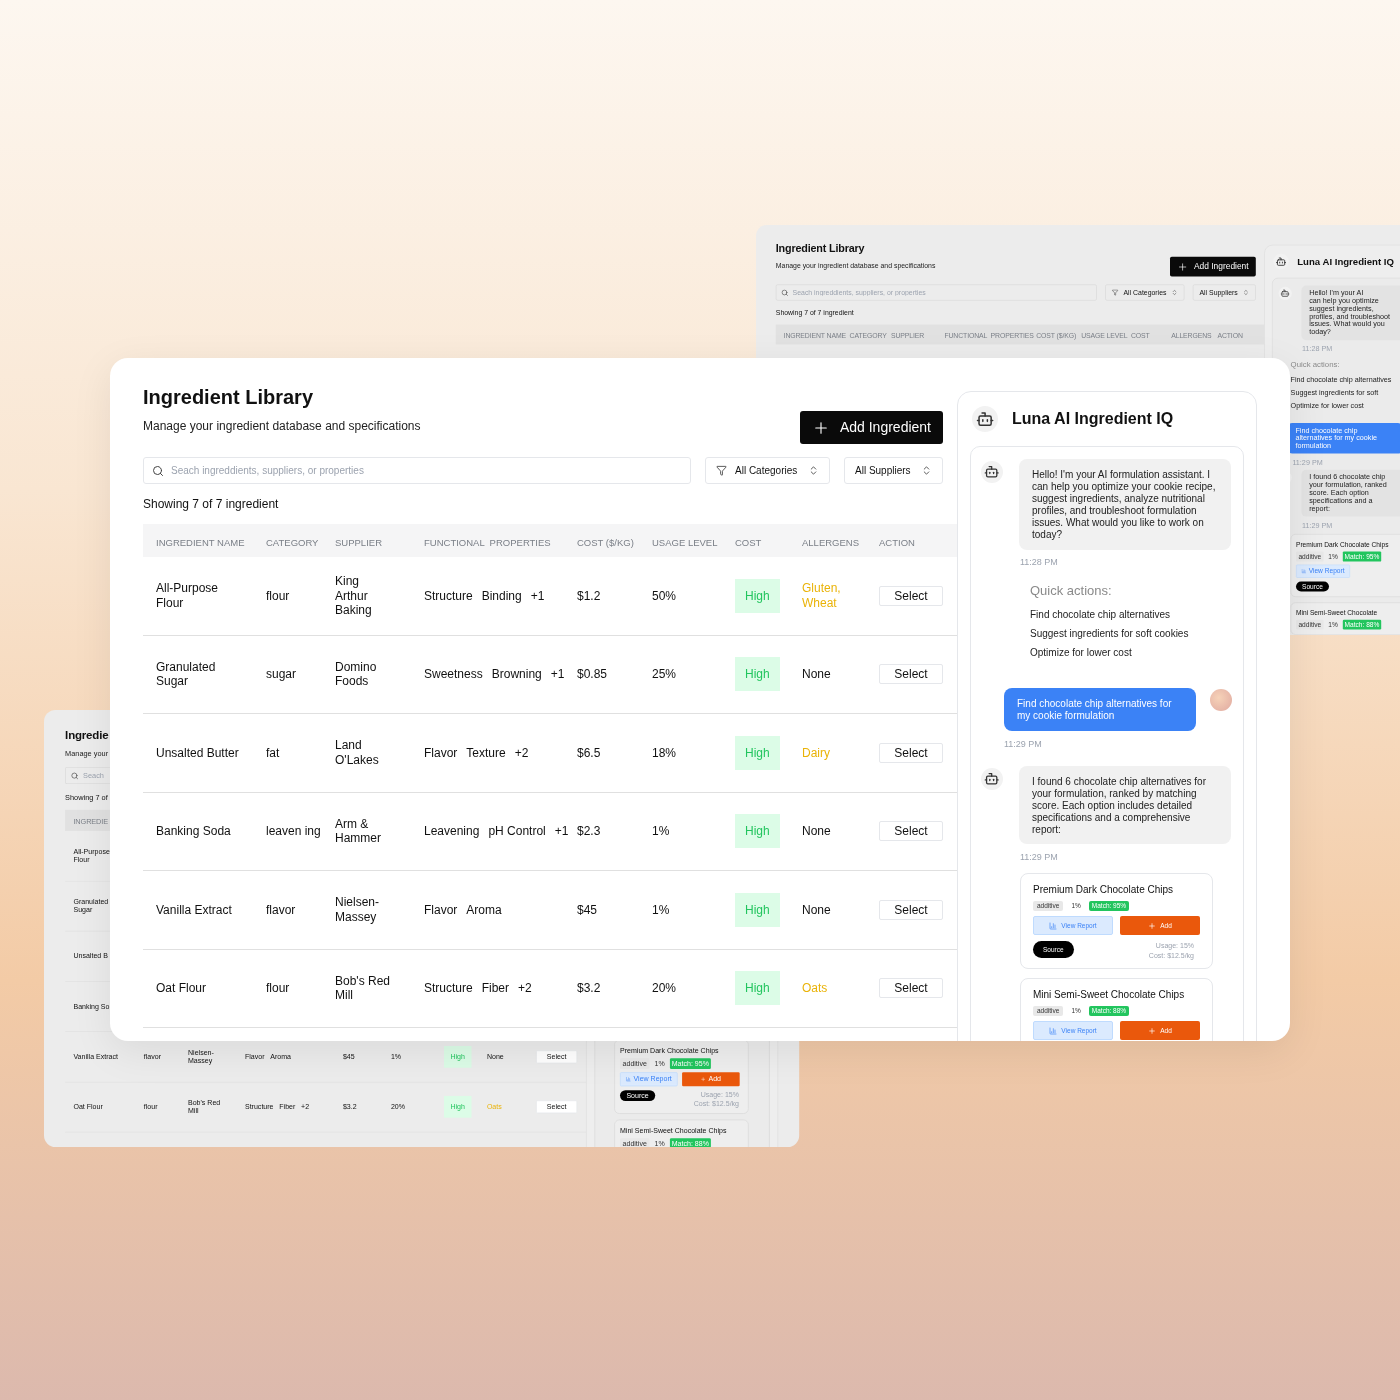  What do you see at coordinates (211, 504) in the screenshot?
I see `results-count: Showing 7 of 7 ingredient` at bounding box center [211, 504].